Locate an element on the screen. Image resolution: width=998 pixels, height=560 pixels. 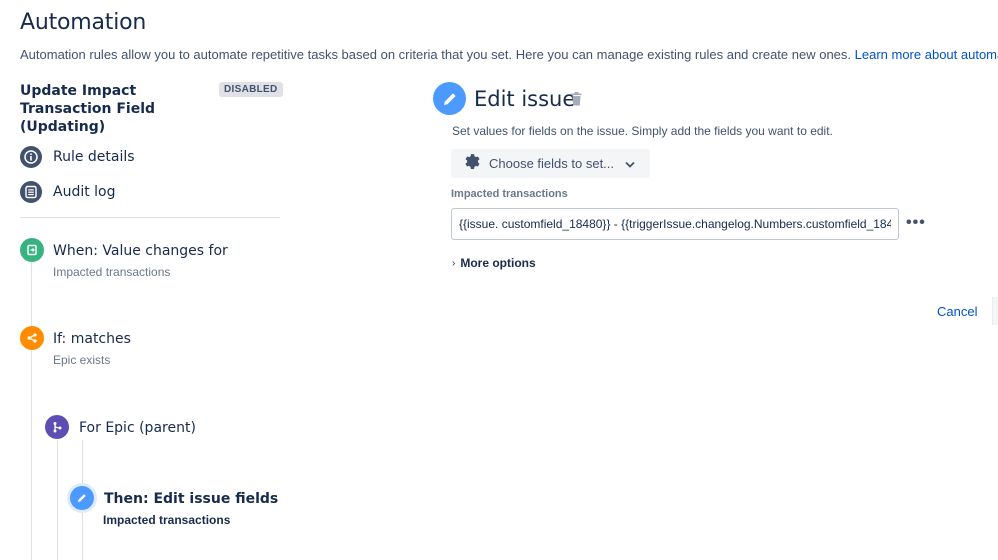
nav-audit-log-label: Audit log is located at coordinates (84, 192).